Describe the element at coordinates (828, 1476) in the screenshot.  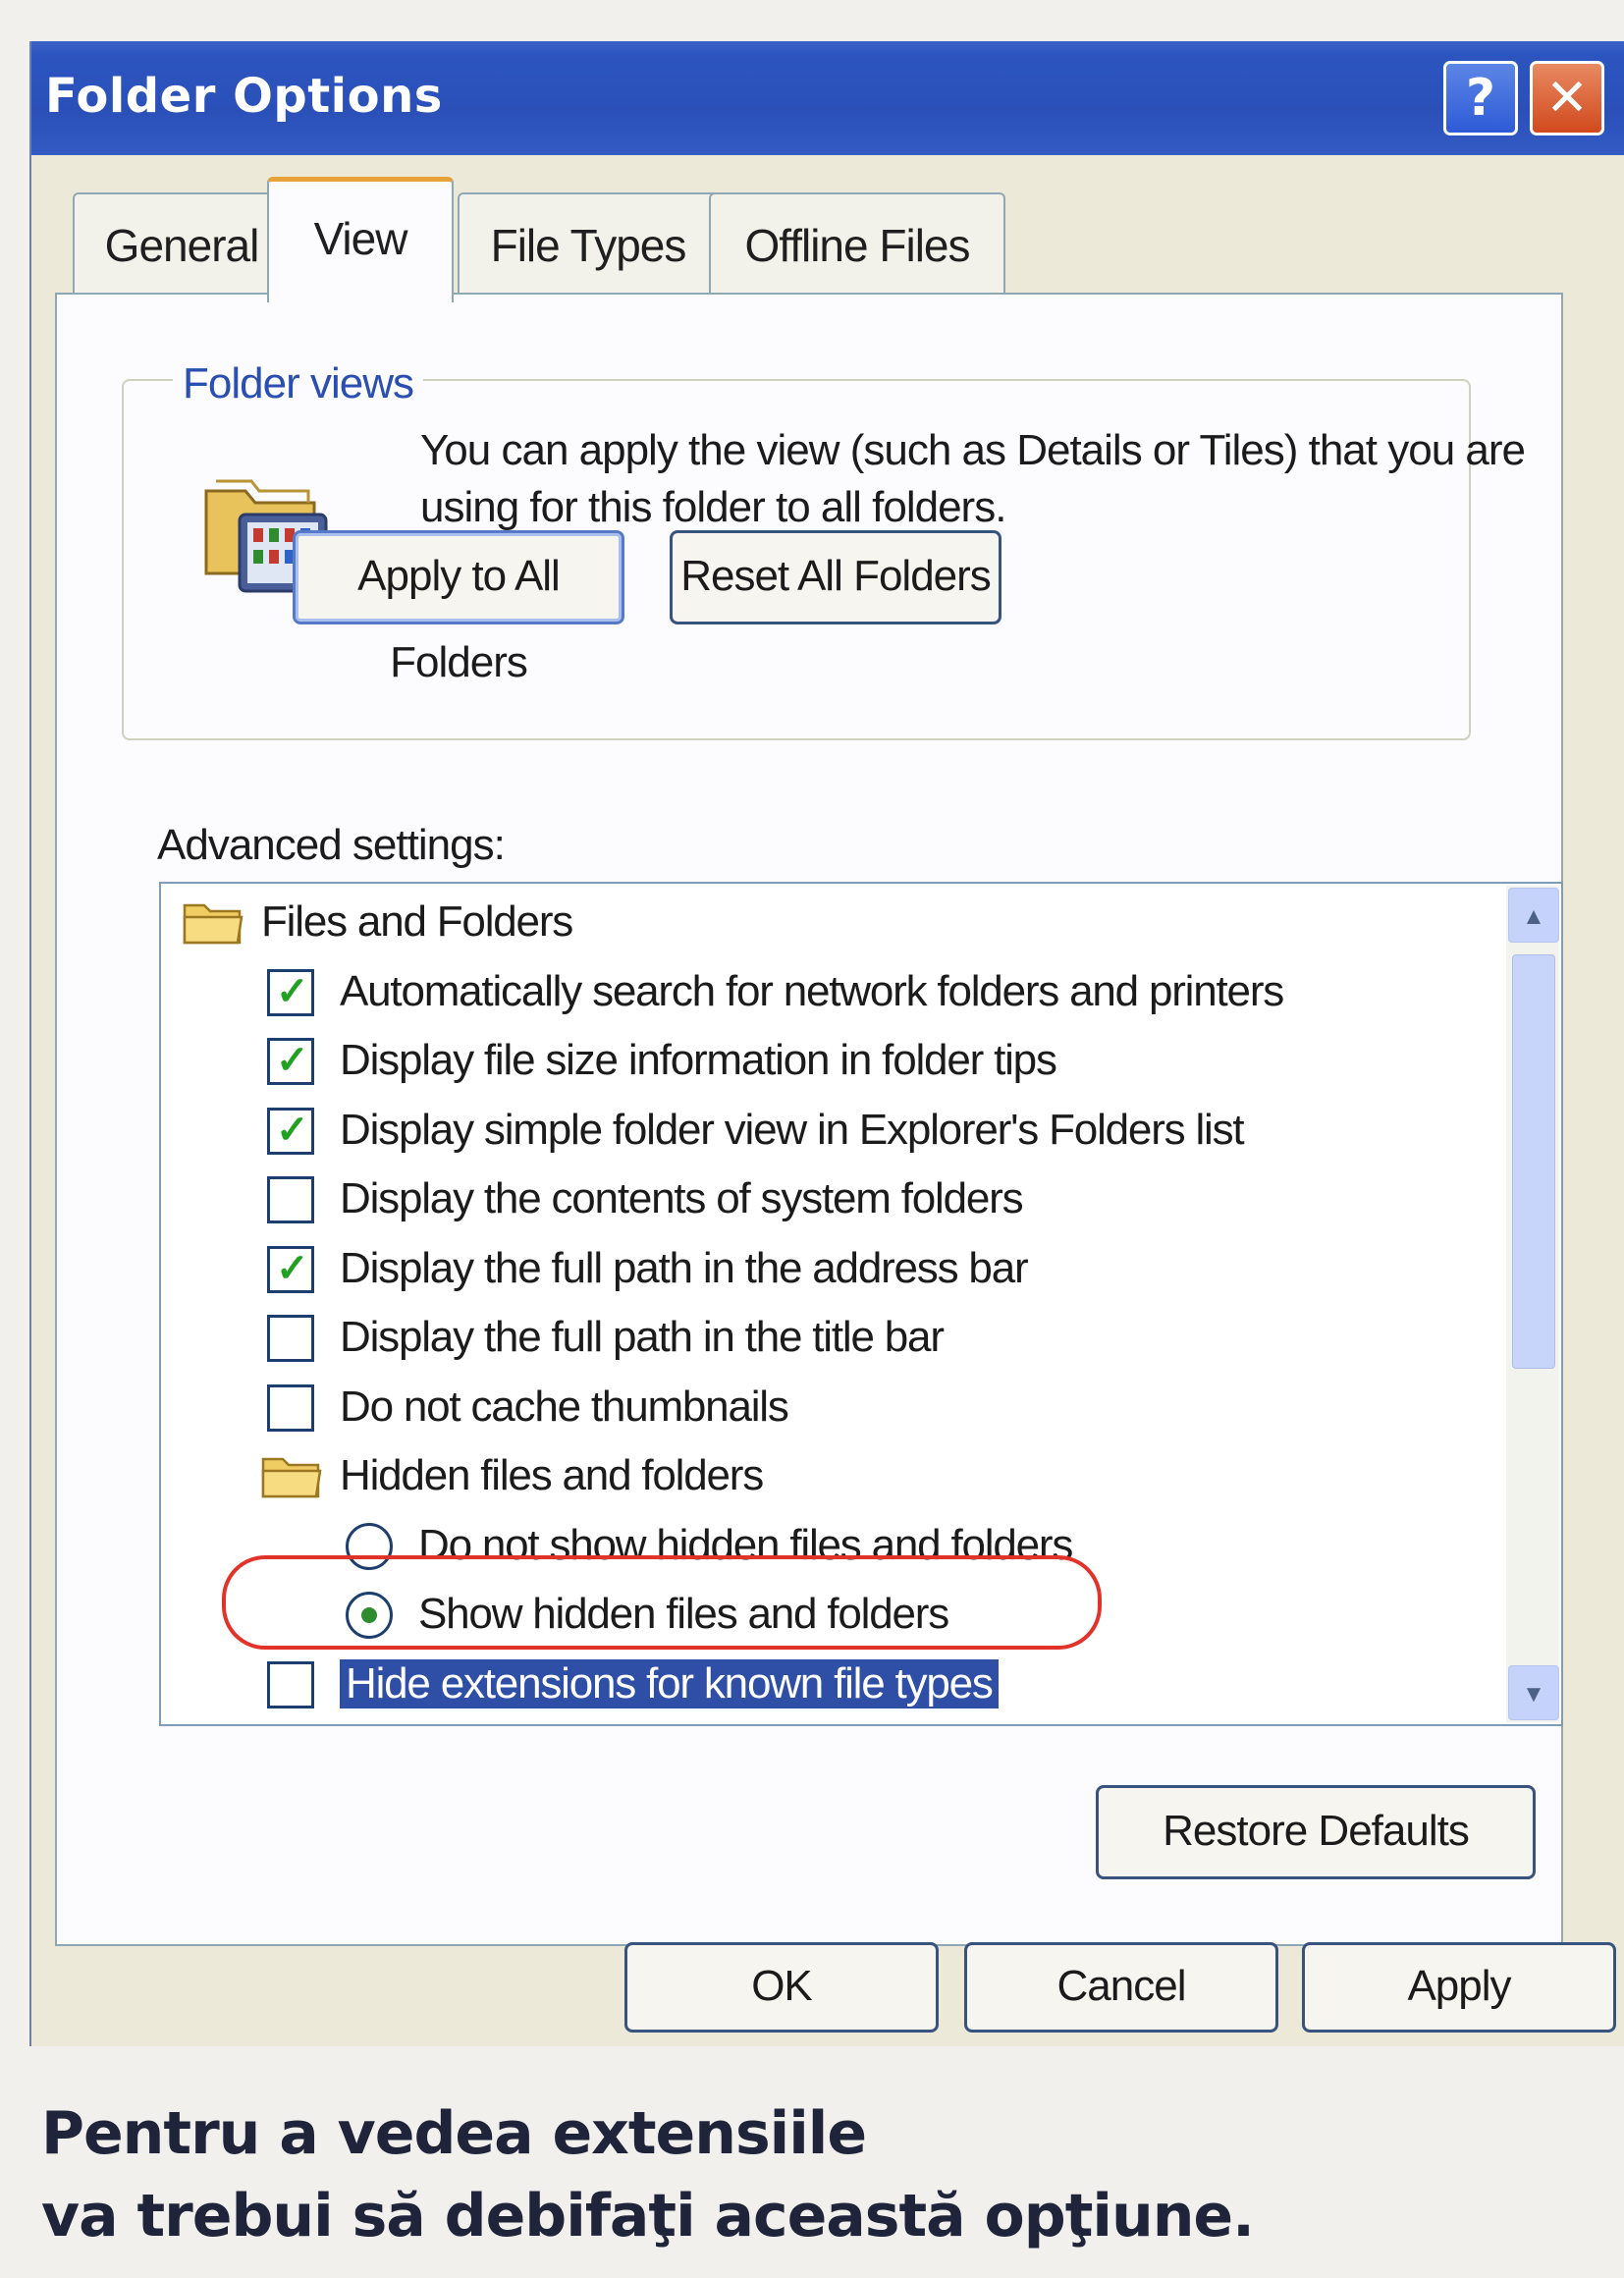
I see `list-group-header: Hidden files and folders` at that location.